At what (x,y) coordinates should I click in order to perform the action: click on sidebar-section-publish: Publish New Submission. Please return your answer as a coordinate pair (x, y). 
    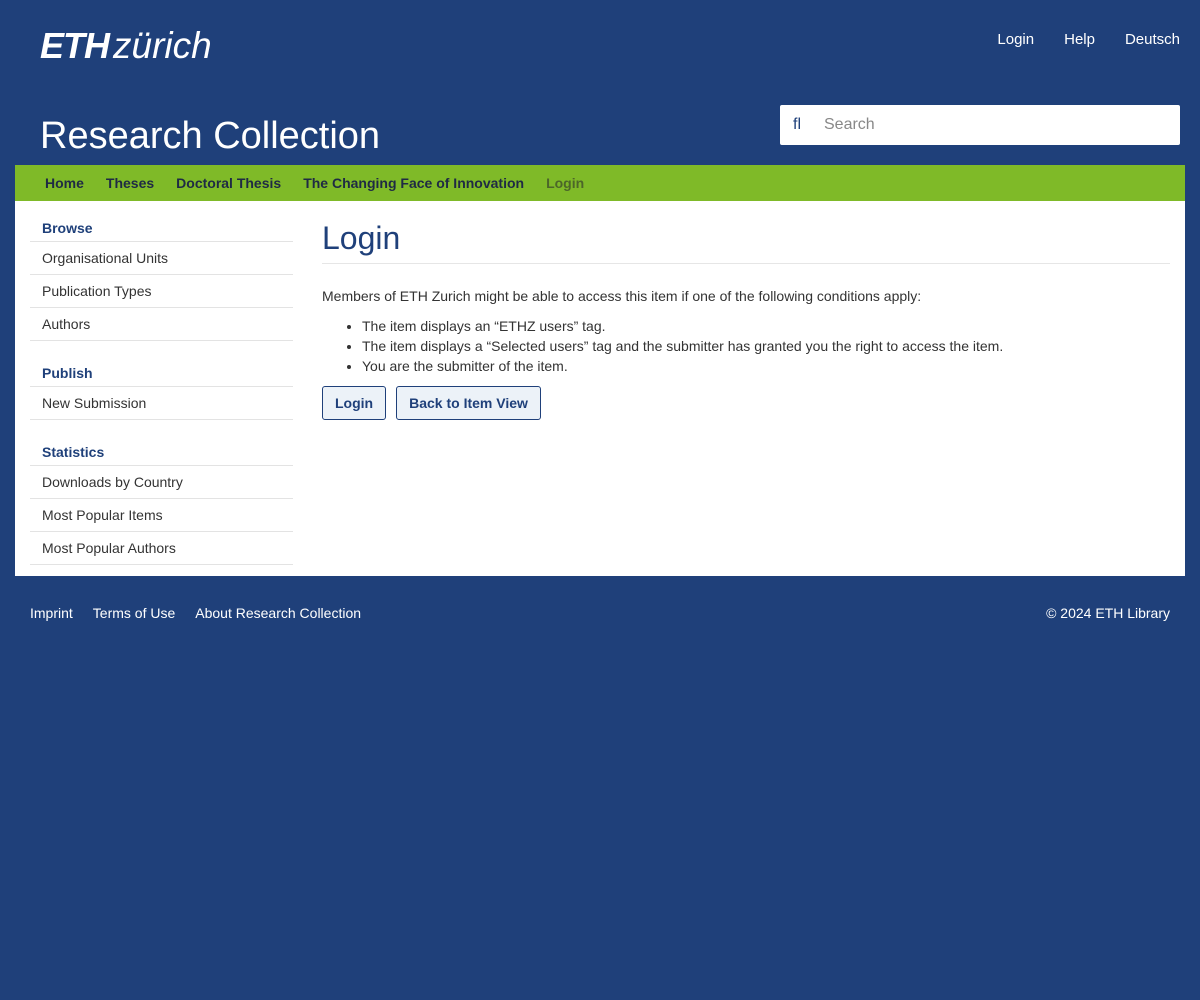
    Looking at the image, I should click on (161, 390).